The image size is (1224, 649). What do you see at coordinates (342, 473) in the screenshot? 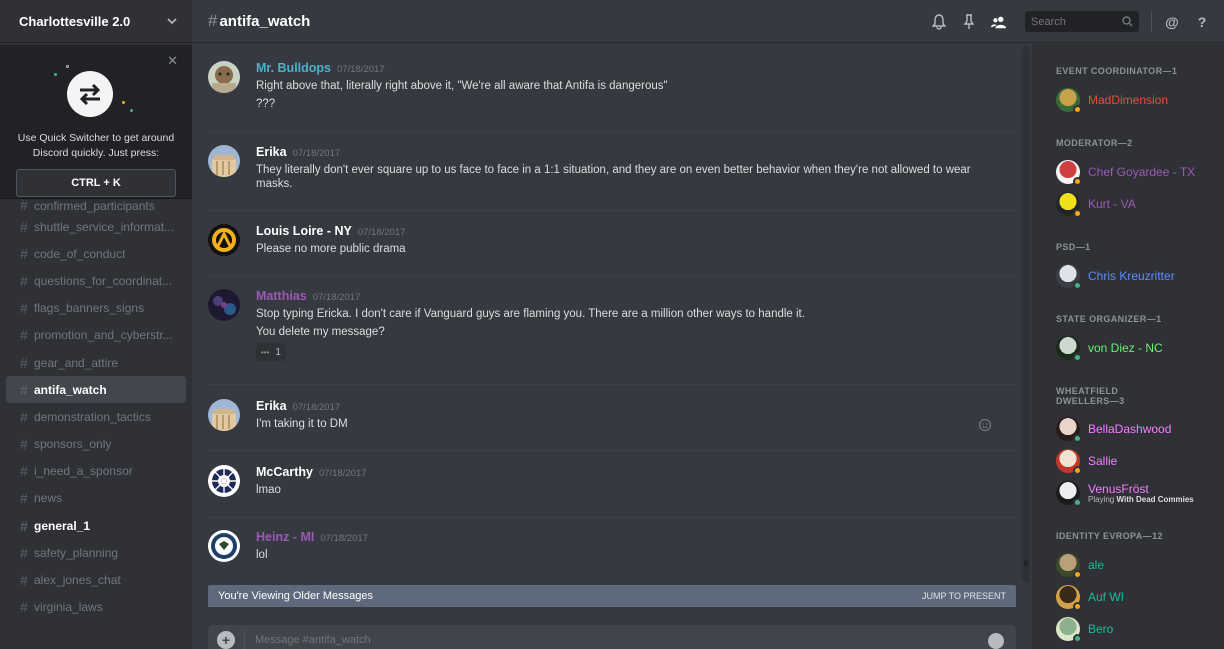
I see `message-timestamp: 07/18/2017` at bounding box center [342, 473].